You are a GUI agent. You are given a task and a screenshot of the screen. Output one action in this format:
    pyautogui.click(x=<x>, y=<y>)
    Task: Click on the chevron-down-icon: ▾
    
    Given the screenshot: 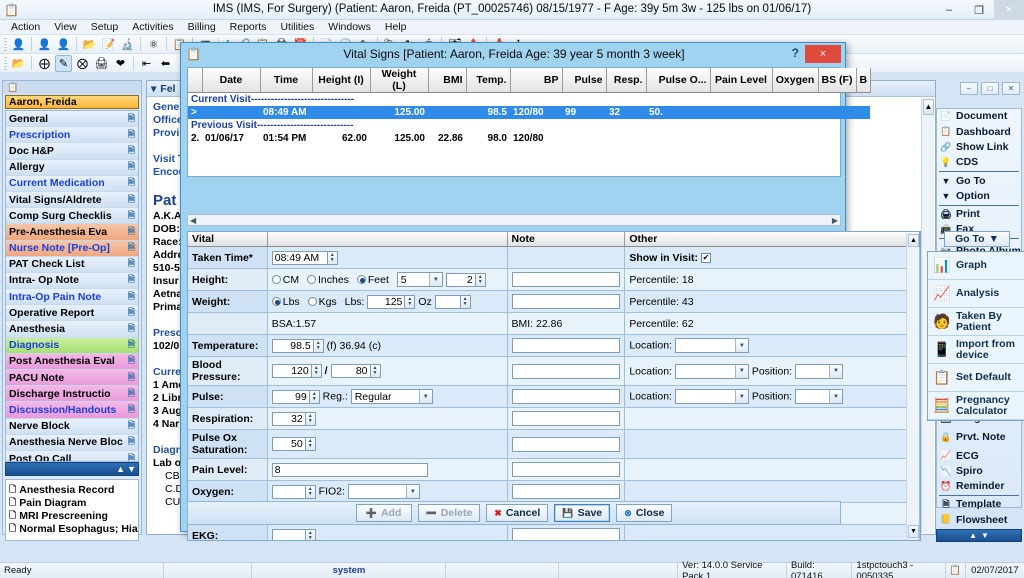 What is the action you would take?
    pyautogui.click(x=153, y=89)
    